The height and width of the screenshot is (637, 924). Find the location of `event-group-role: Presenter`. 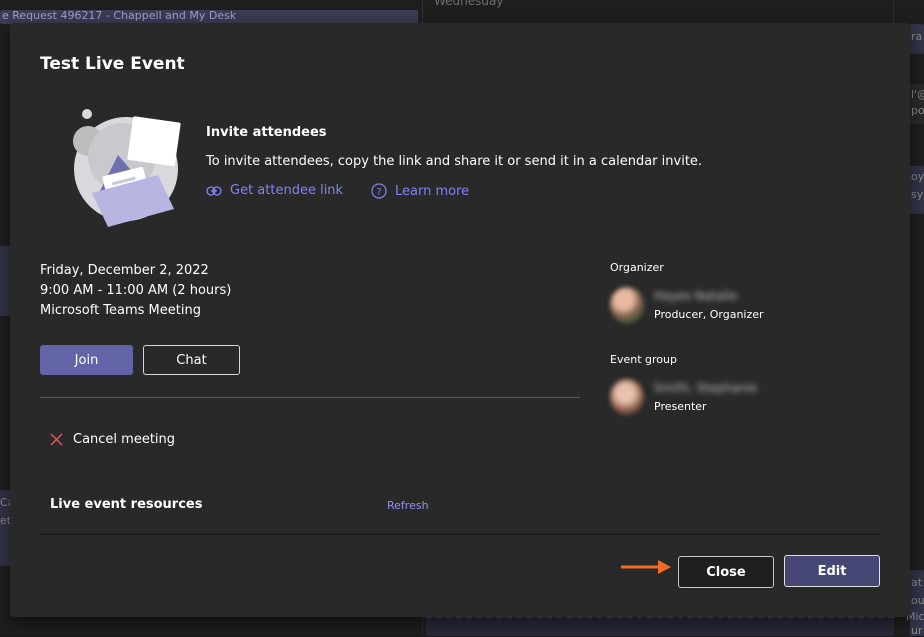

event-group-role: Presenter is located at coordinates (680, 406).